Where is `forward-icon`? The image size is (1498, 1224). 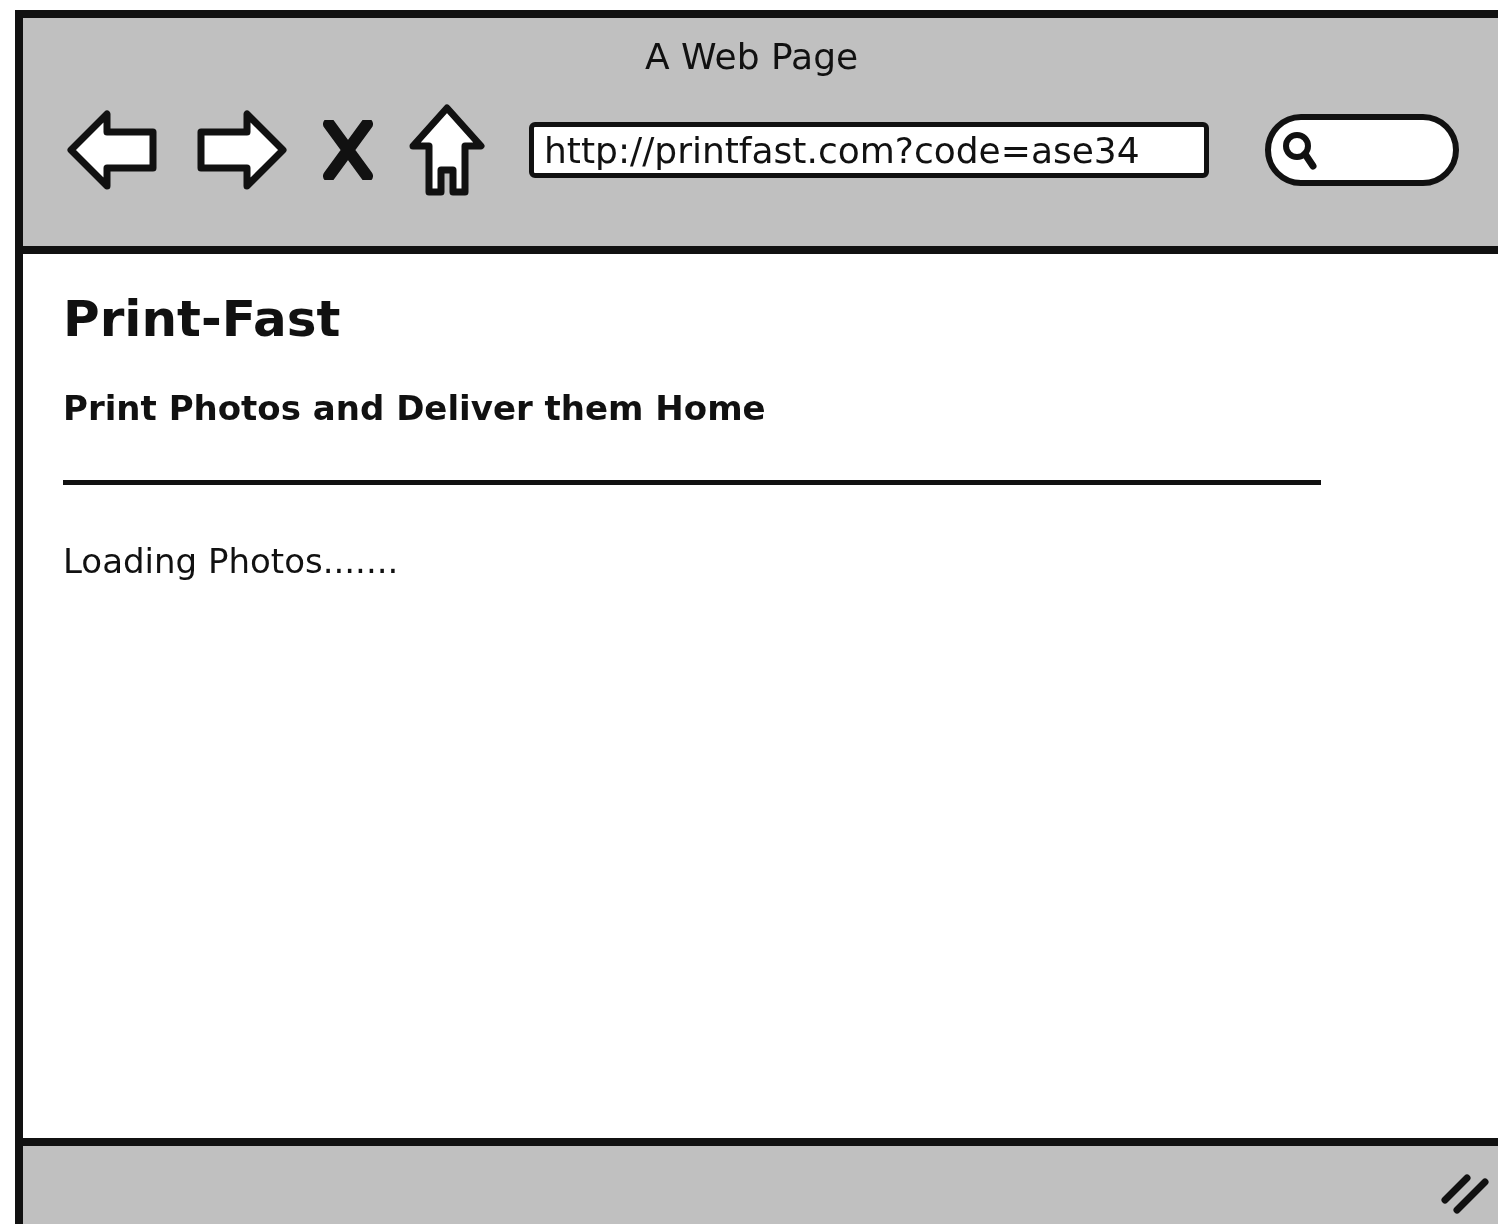 forward-icon is located at coordinates (241, 150).